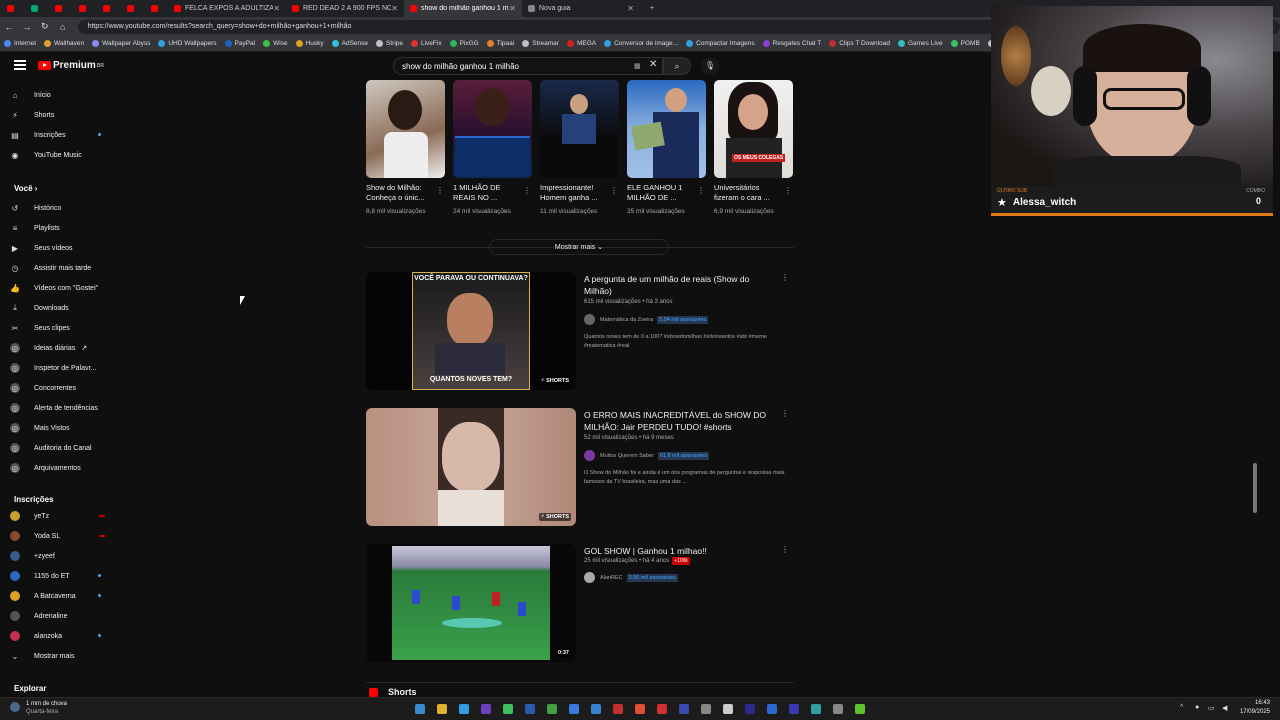 This screenshot has height=720, width=1280. I want to click on sidebar-item: yeTz, so click(62, 516).